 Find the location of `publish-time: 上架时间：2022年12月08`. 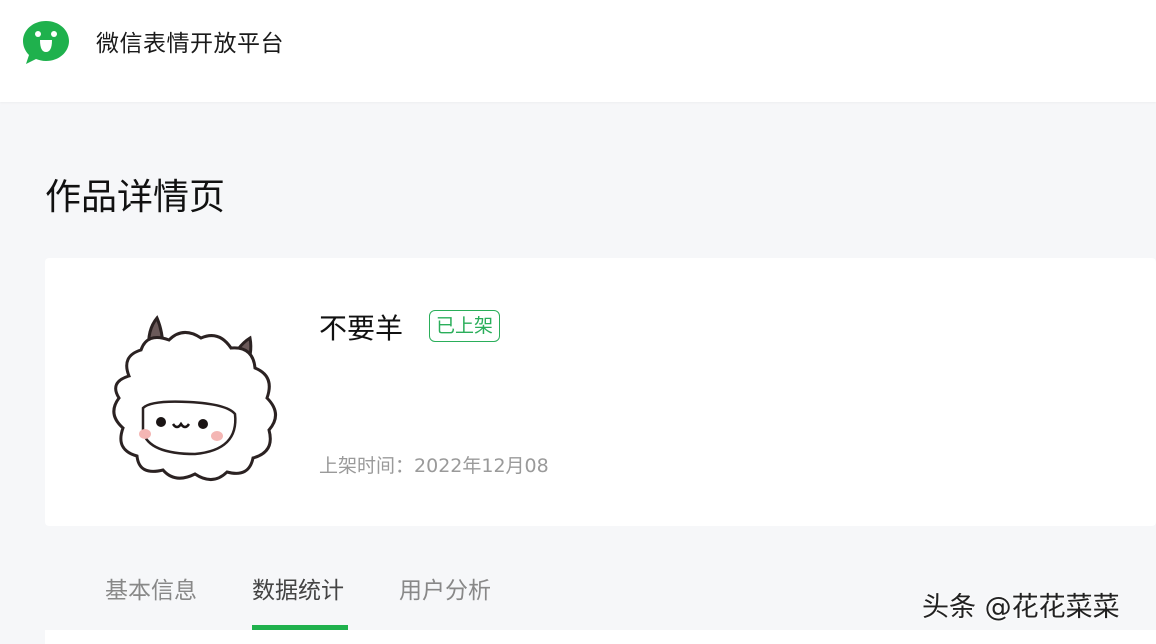

publish-time: 上架时间：2022年12月08 is located at coordinates (434, 466).